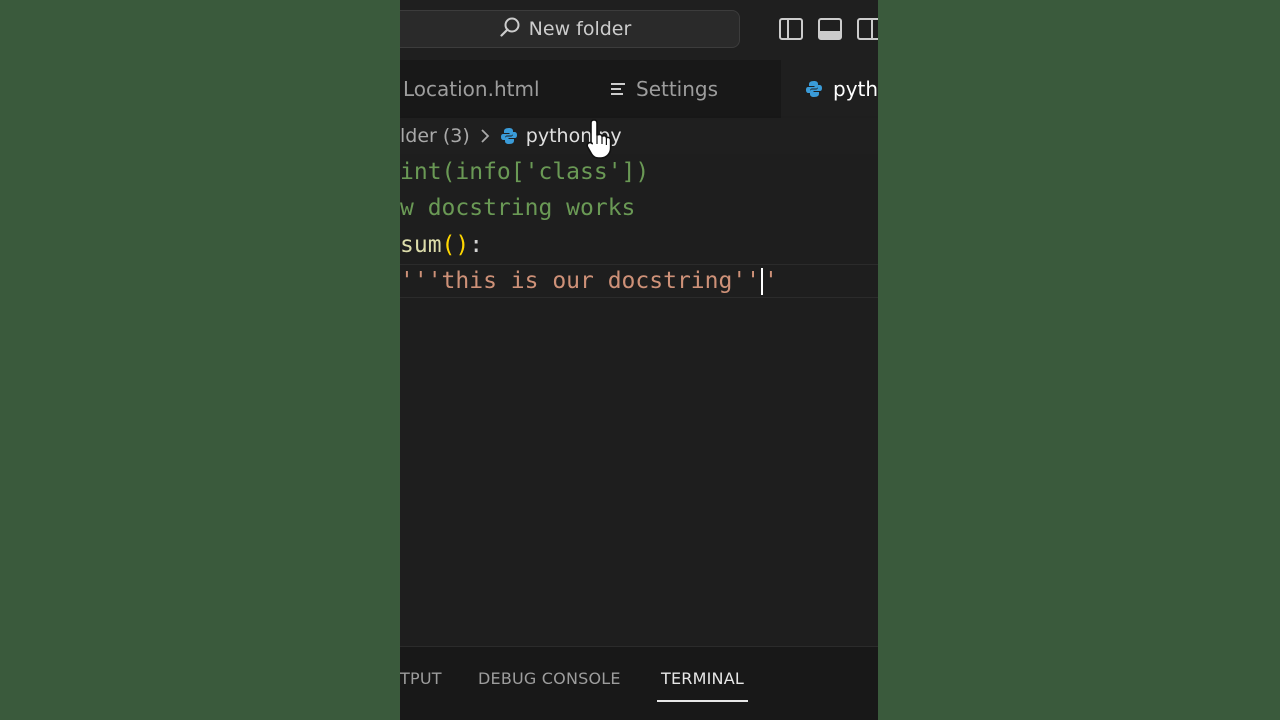 The height and width of the screenshot is (720, 1280). What do you see at coordinates (580, 29) in the screenshot?
I see `search-label: New folder` at bounding box center [580, 29].